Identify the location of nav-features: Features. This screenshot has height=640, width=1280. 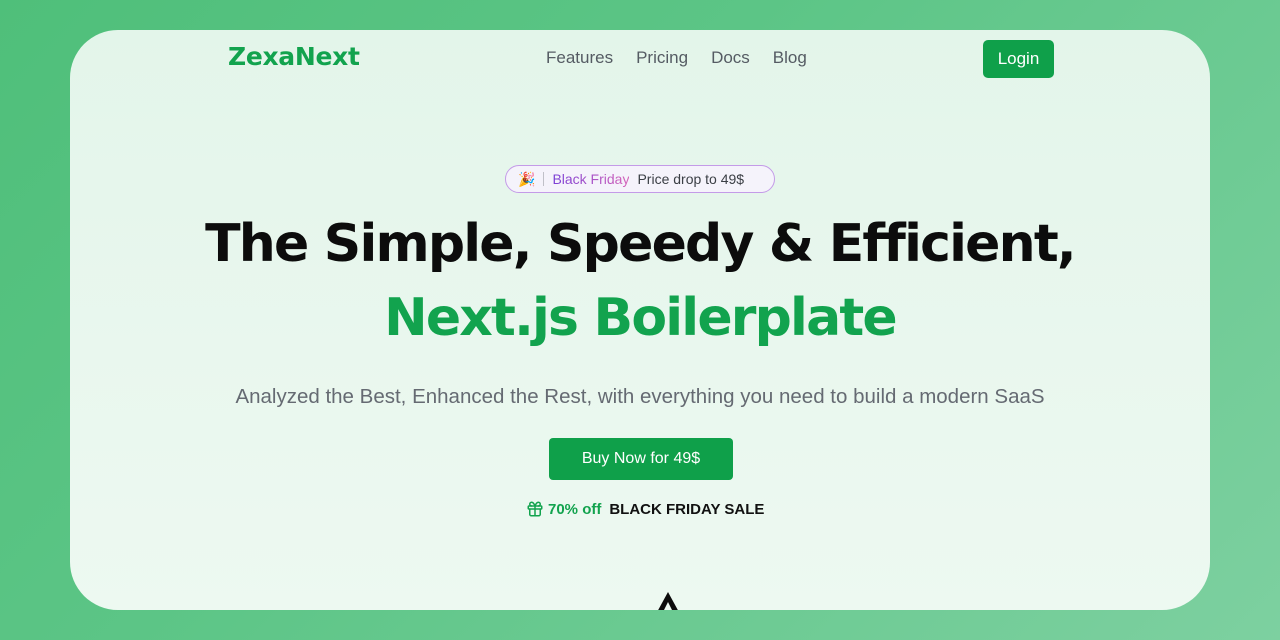
(579, 58).